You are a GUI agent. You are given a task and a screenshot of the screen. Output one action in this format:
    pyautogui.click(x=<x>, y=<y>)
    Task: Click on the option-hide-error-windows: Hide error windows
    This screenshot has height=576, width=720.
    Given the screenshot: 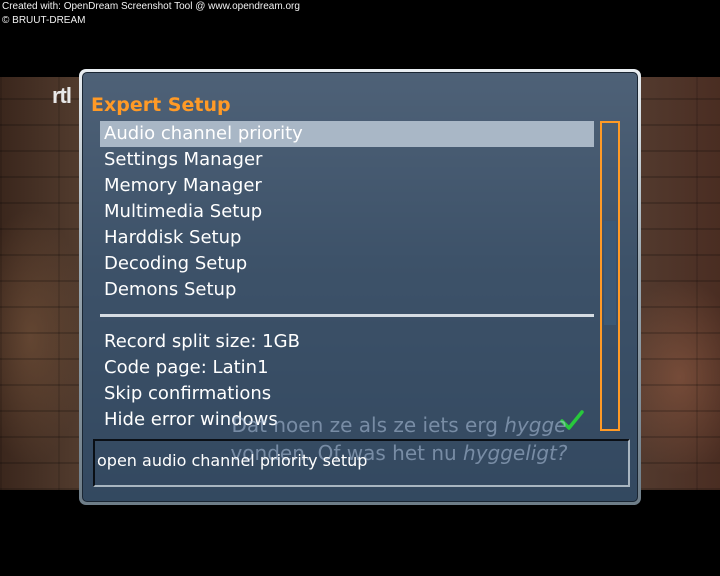 What is the action you would take?
    pyautogui.click(x=347, y=420)
    